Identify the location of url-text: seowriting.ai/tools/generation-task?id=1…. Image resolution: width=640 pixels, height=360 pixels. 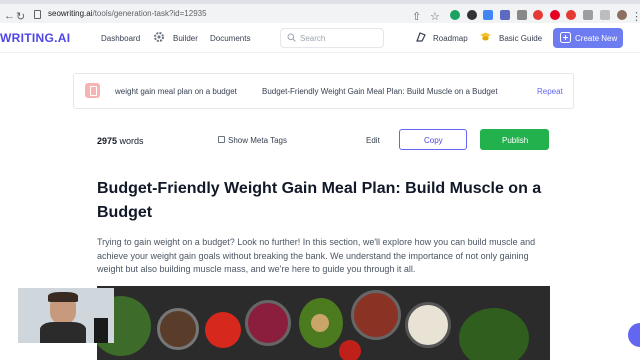
(127, 13).